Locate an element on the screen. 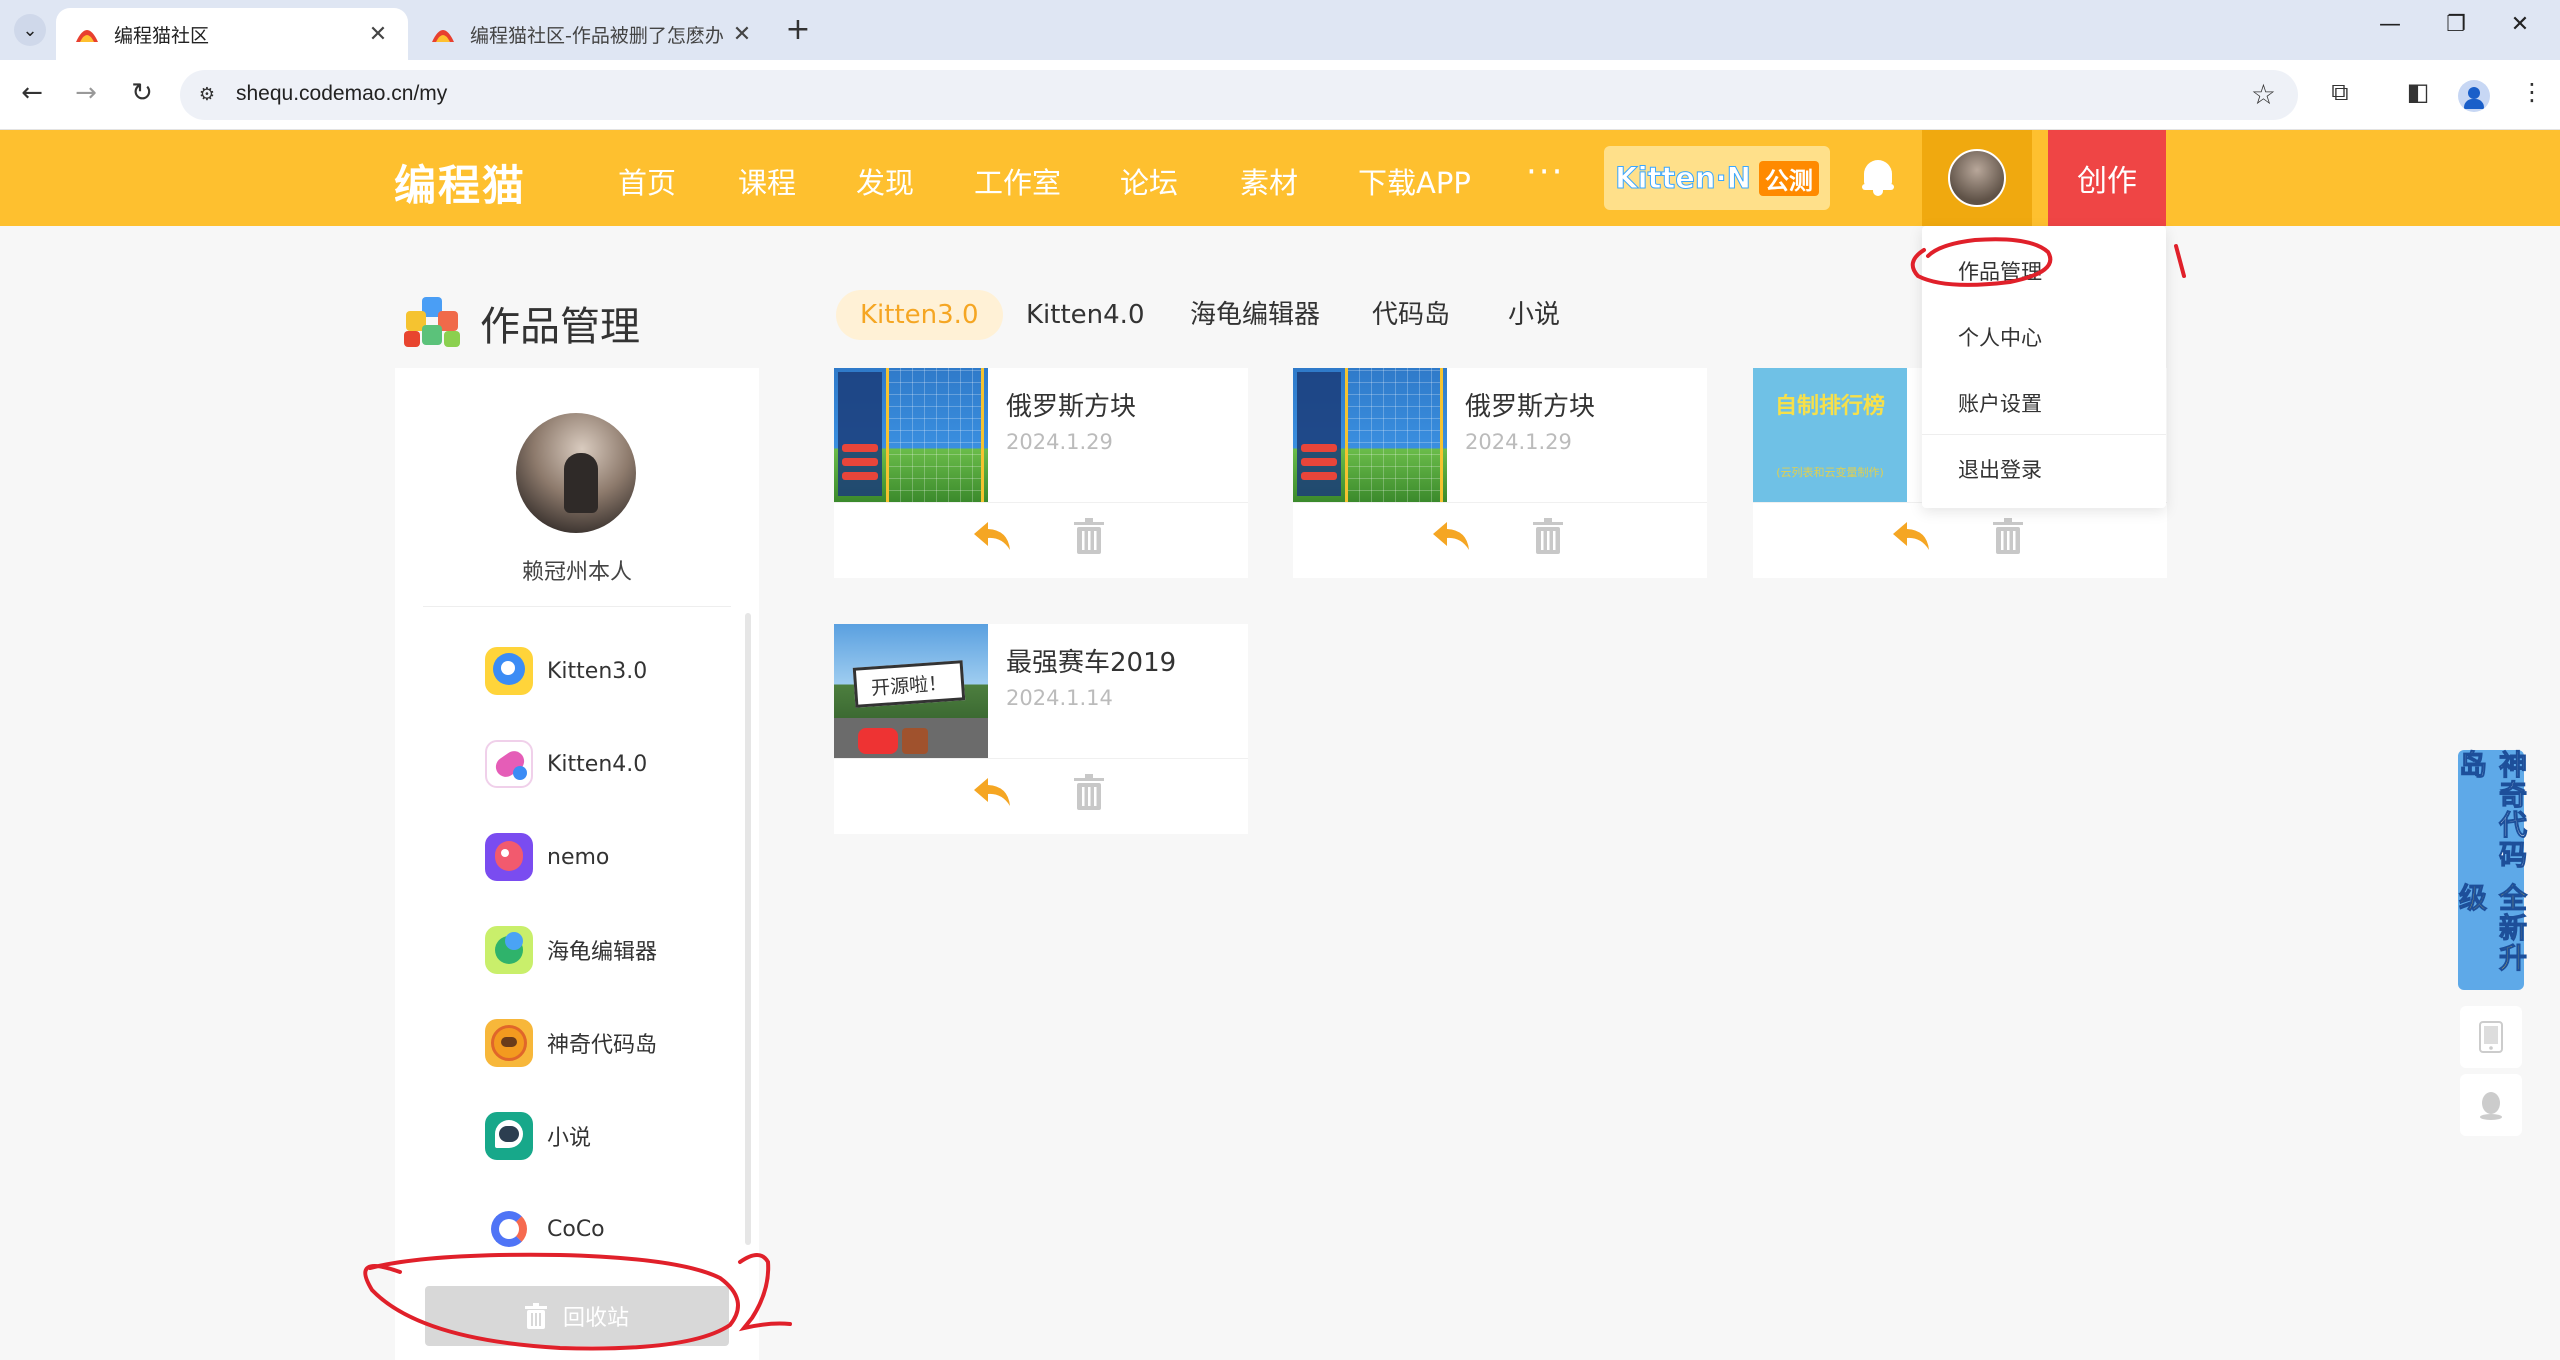 The height and width of the screenshot is (1360, 2560). nav-home: 首页 is located at coordinates (647, 181).